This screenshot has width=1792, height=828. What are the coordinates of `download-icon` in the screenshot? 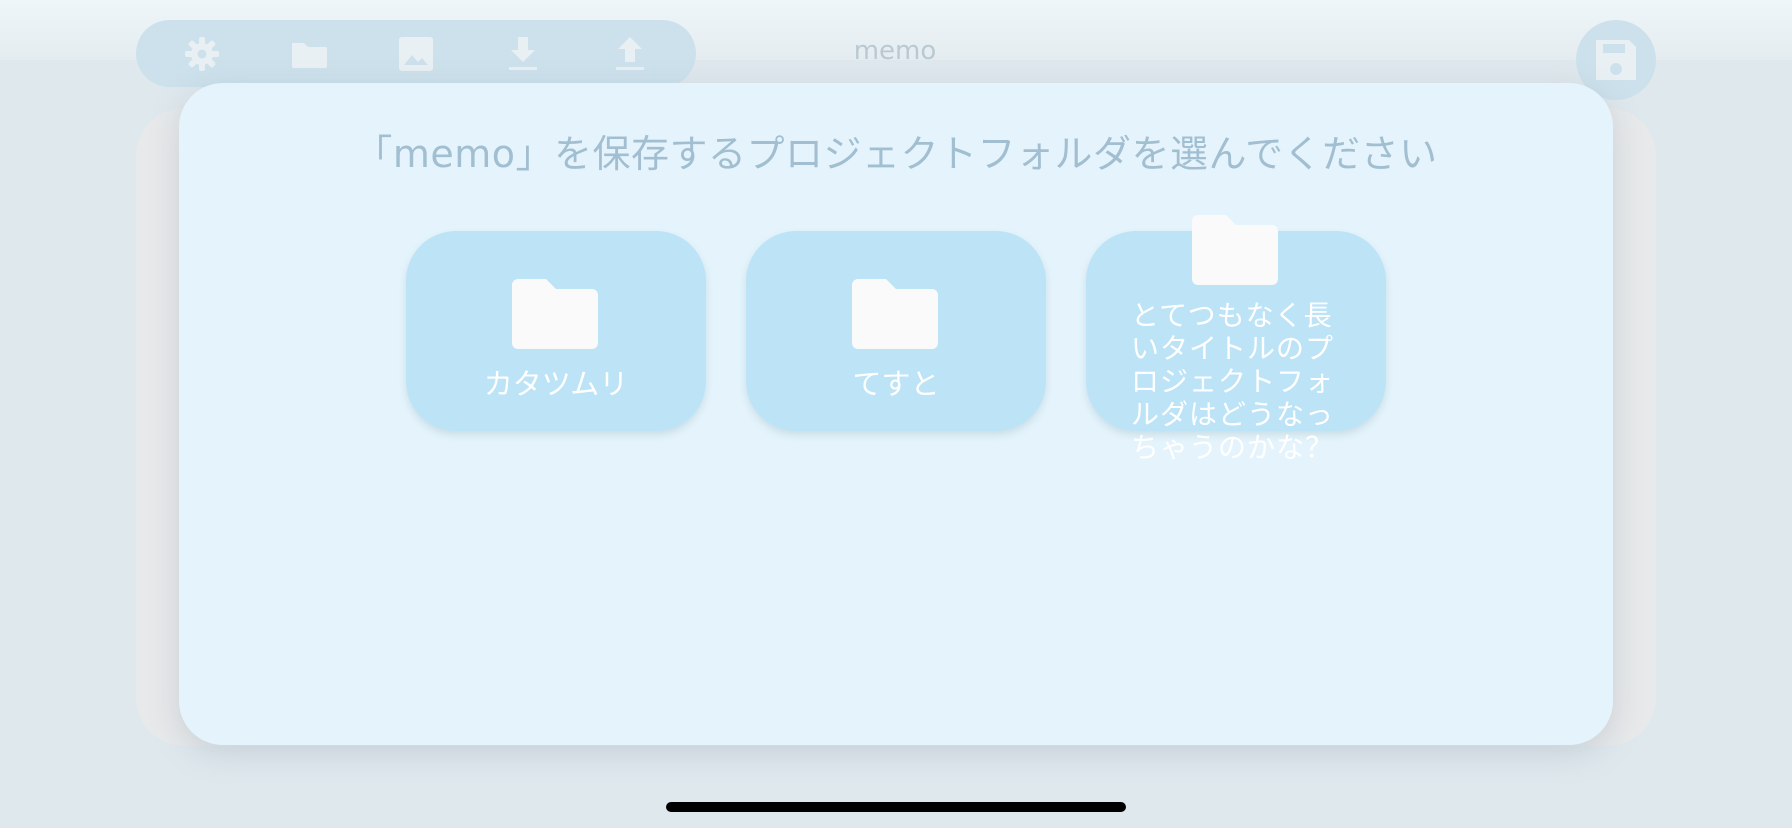 It's located at (523, 54).